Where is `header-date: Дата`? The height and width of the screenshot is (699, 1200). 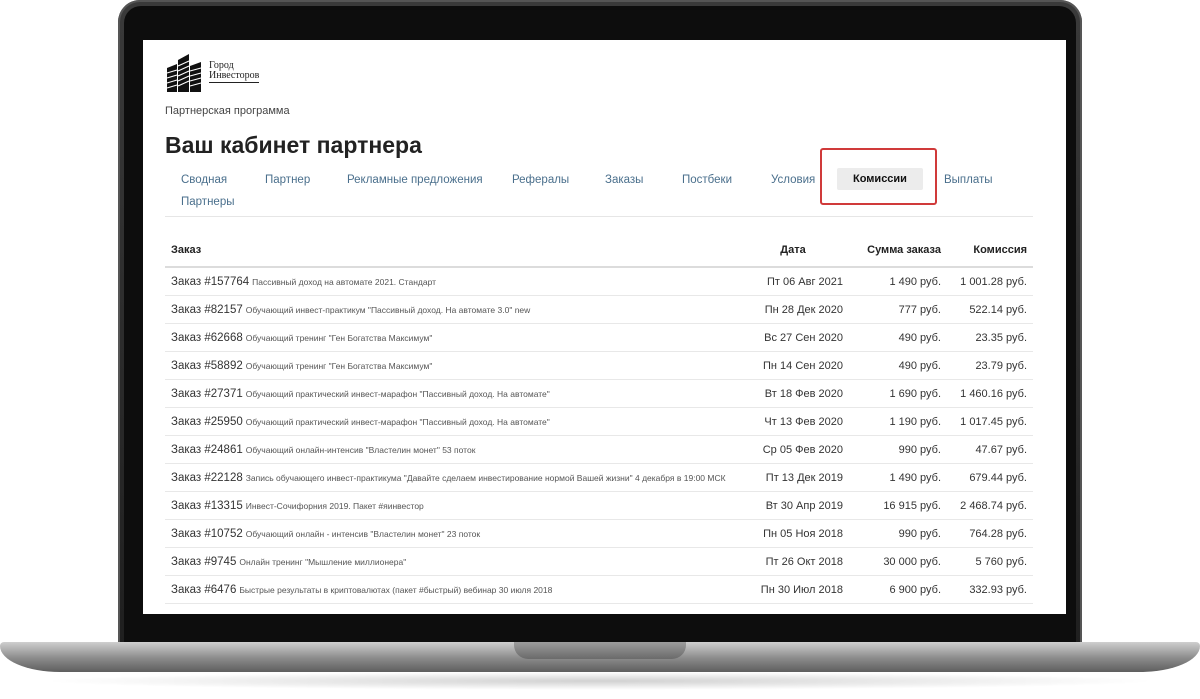
header-date: Дата is located at coordinates (793, 251).